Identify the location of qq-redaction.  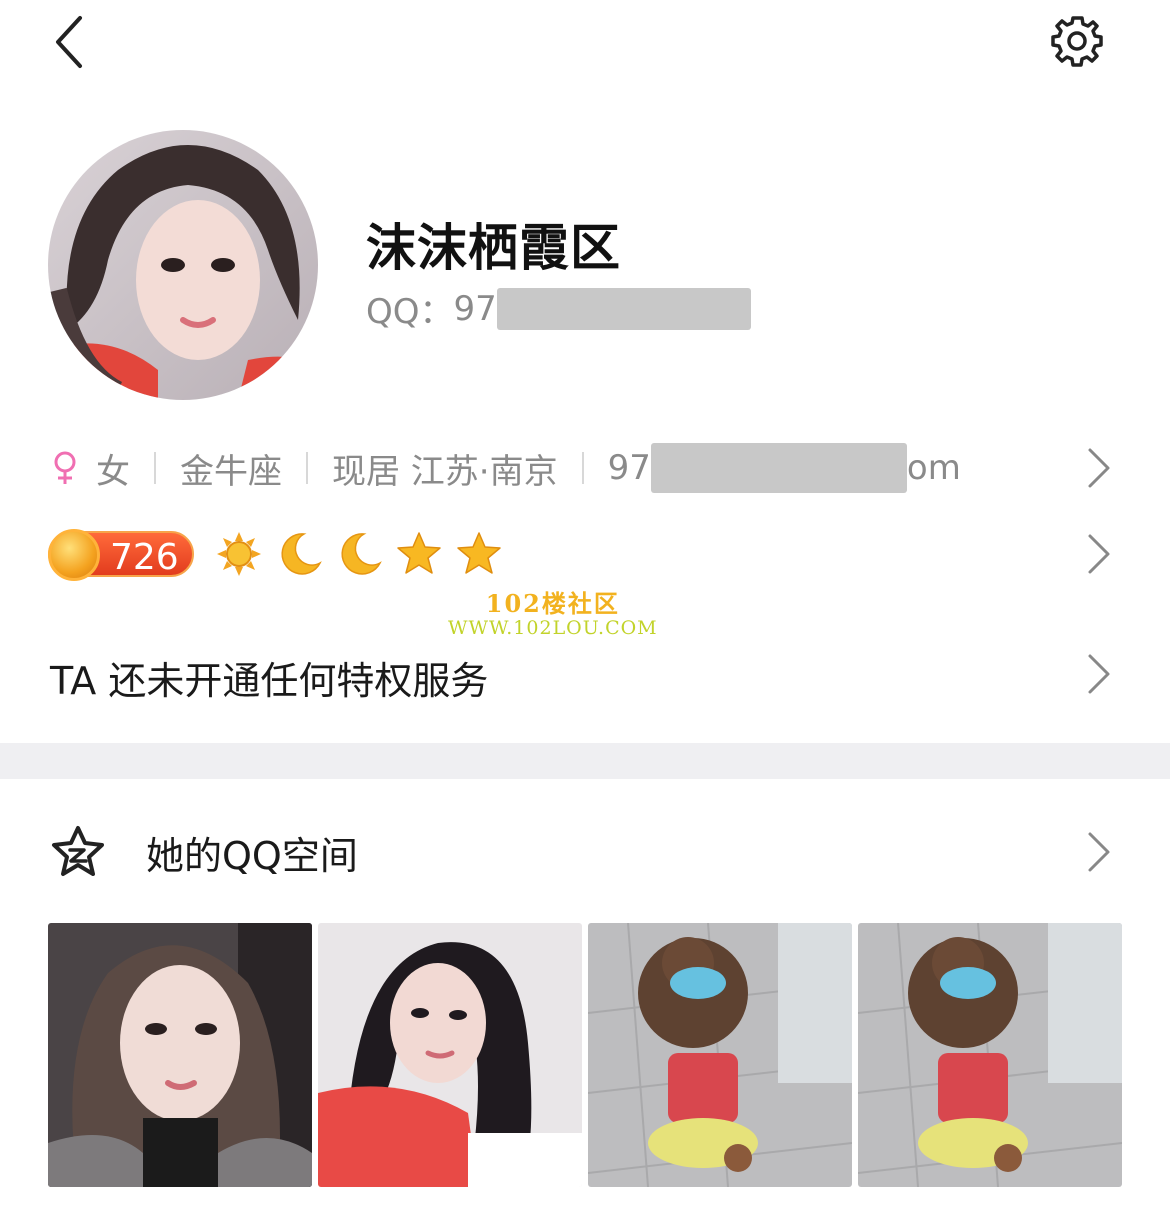
(623, 308).